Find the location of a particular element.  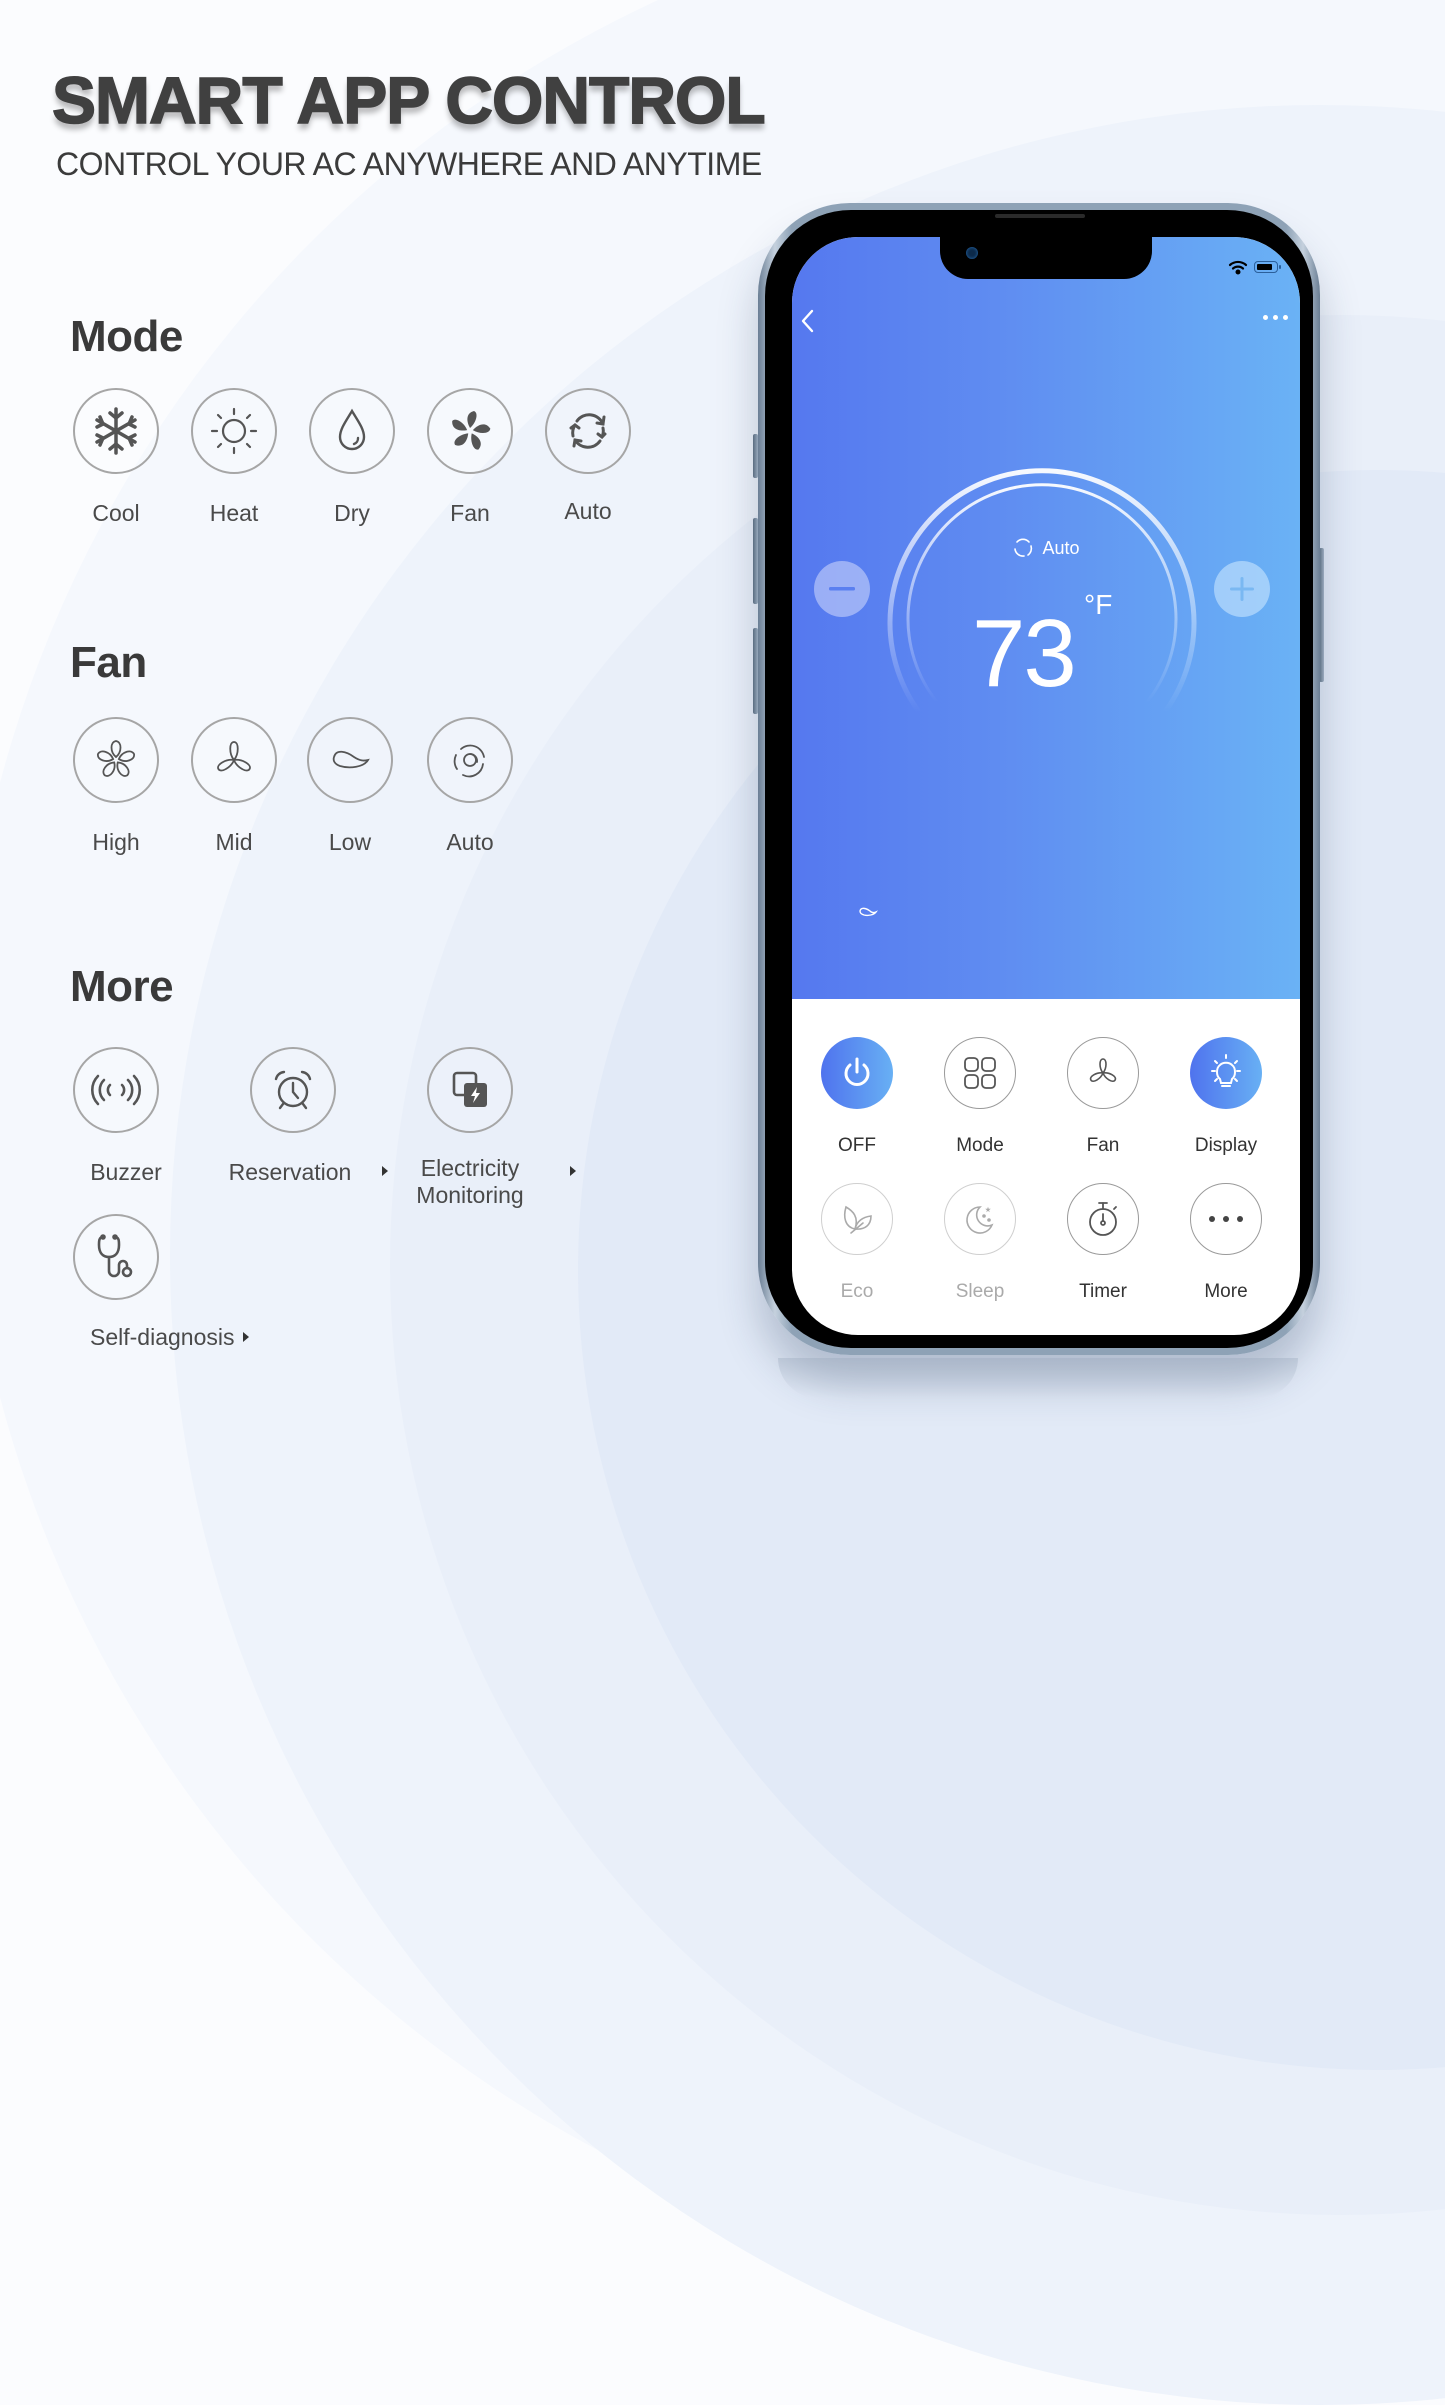

fan-speed-indicator is located at coordinates (868, 914).